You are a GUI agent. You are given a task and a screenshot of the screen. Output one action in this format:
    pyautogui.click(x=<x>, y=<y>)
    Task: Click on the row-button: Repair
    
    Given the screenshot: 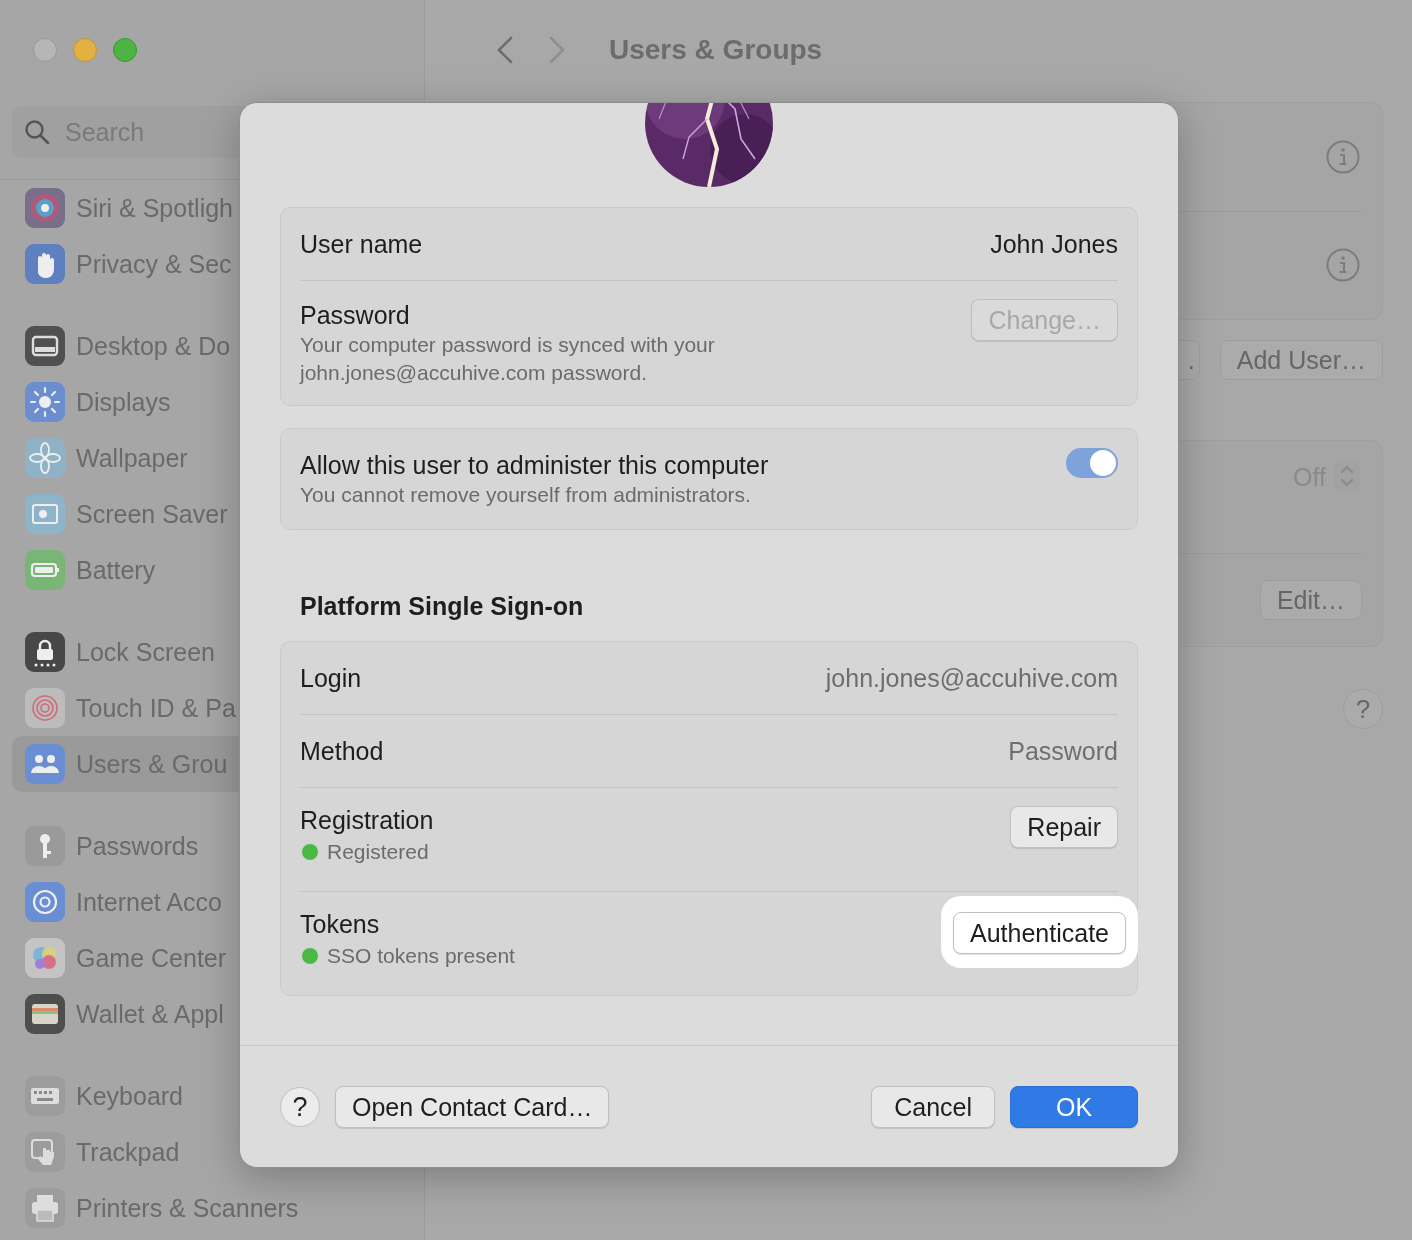 What is the action you would take?
    pyautogui.click(x=1064, y=827)
    